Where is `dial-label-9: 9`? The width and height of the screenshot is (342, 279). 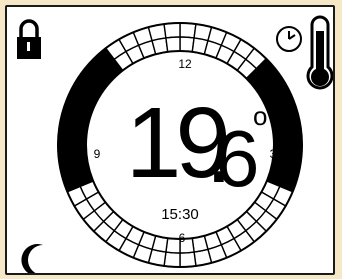 dial-label-9: 9 is located at coordinates (97, 154).